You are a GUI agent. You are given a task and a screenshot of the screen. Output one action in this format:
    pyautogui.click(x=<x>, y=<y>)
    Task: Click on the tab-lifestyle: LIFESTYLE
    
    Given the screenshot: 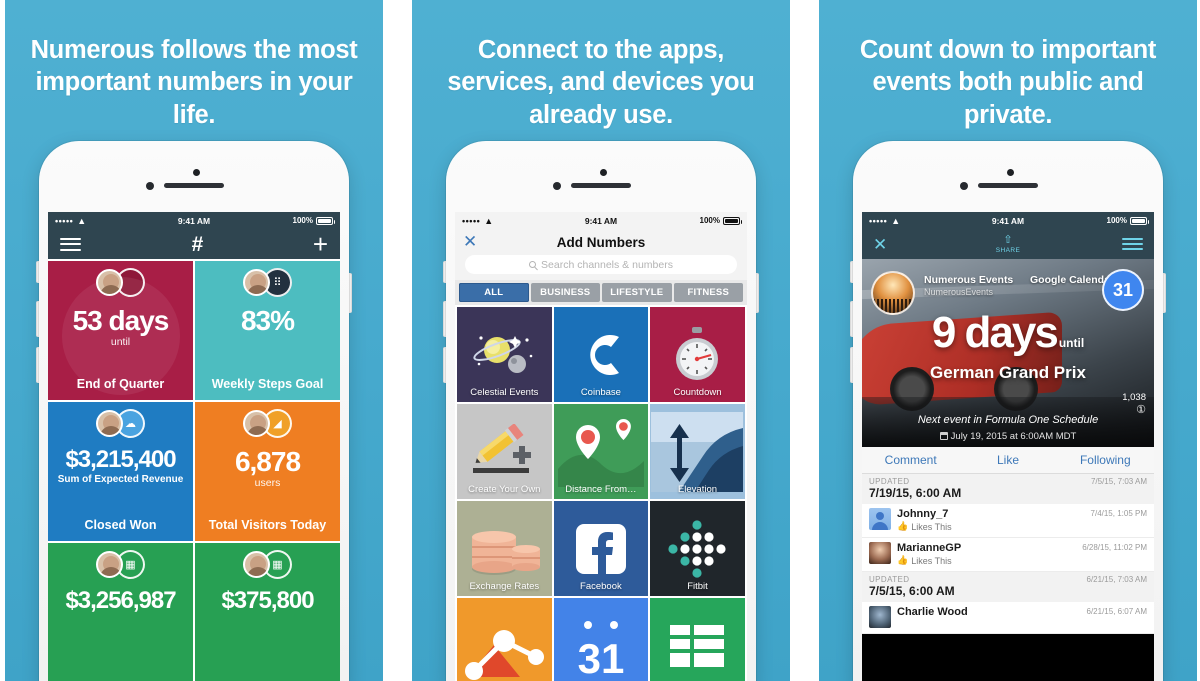 What is the action you would take?
    pyautogui.click(x=637, y=292)
    